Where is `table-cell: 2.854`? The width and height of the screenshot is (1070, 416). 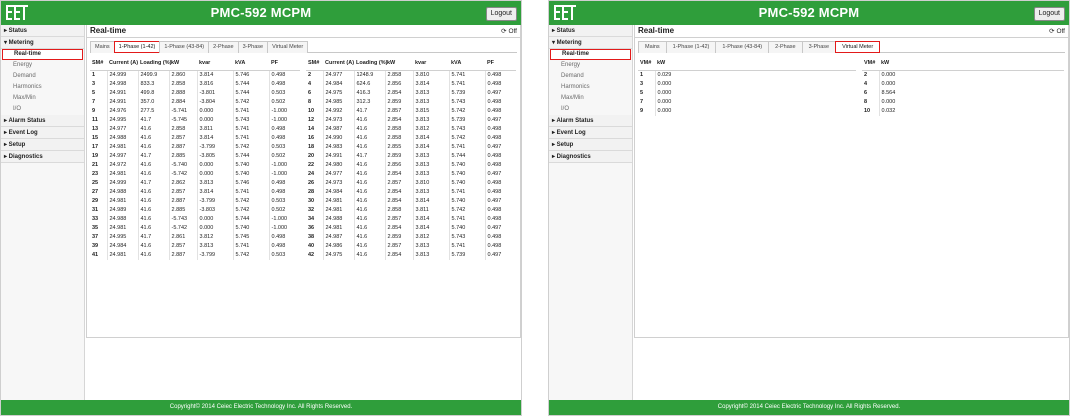 table-cell: 2.854 is located at coordinates (398, 174).